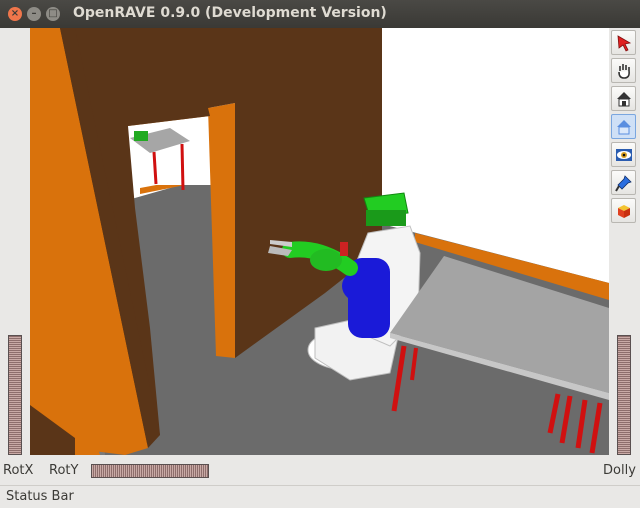 This screenshot has height=508, width=640. I want to click on perspective-toggle-button, so click(623, 210).